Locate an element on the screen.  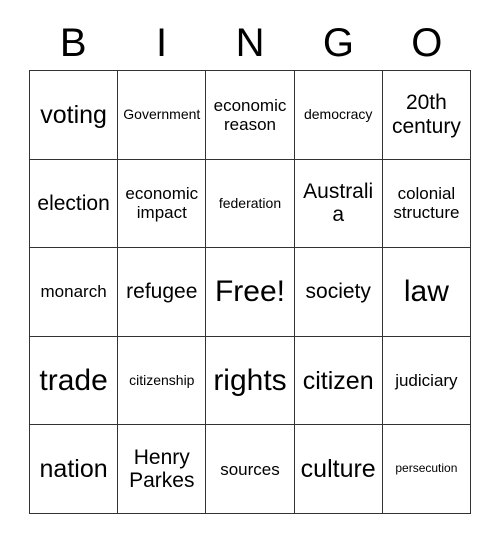
bingo-cell-label: democracy is located at coordinates (338, 113).